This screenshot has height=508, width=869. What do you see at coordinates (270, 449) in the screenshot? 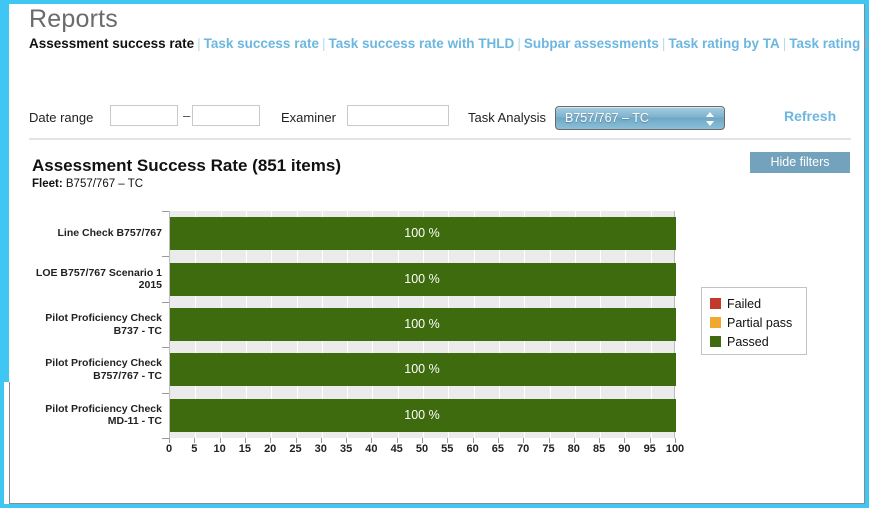
I see `chart-x-tick-label: 20` at bounding box center [270, 449].